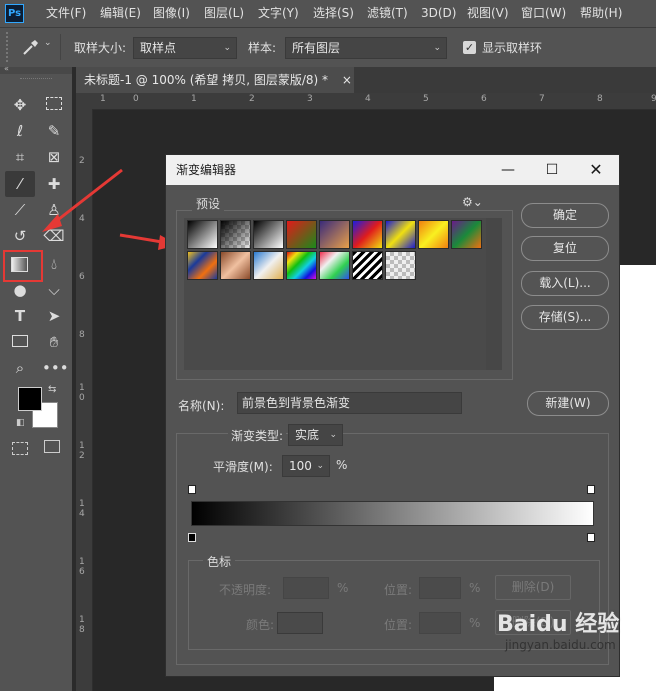 The image size is (656, 691). I want to click on presets-grid, so click(335, 294).